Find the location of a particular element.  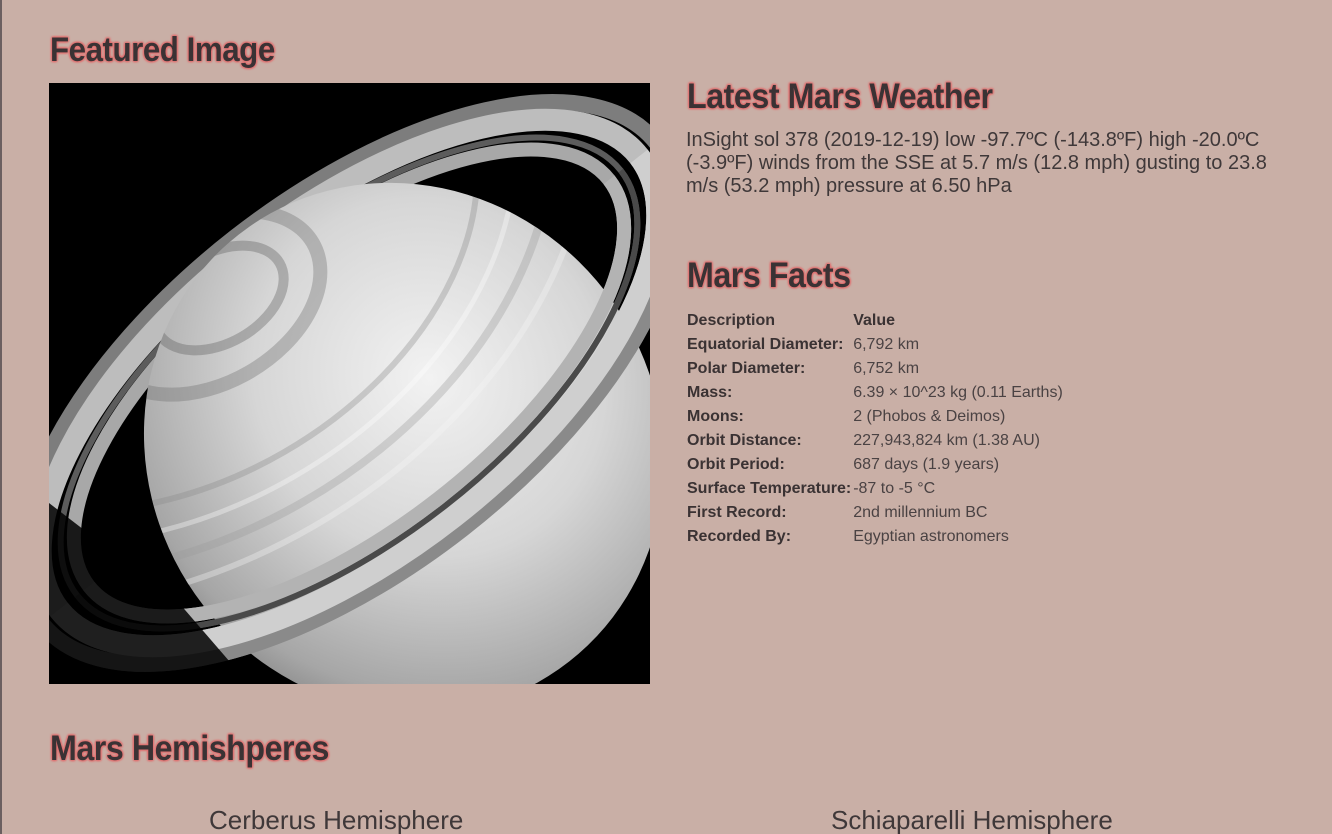

weather-title: Latest Mars Weather is located at coordinates (840, 96).